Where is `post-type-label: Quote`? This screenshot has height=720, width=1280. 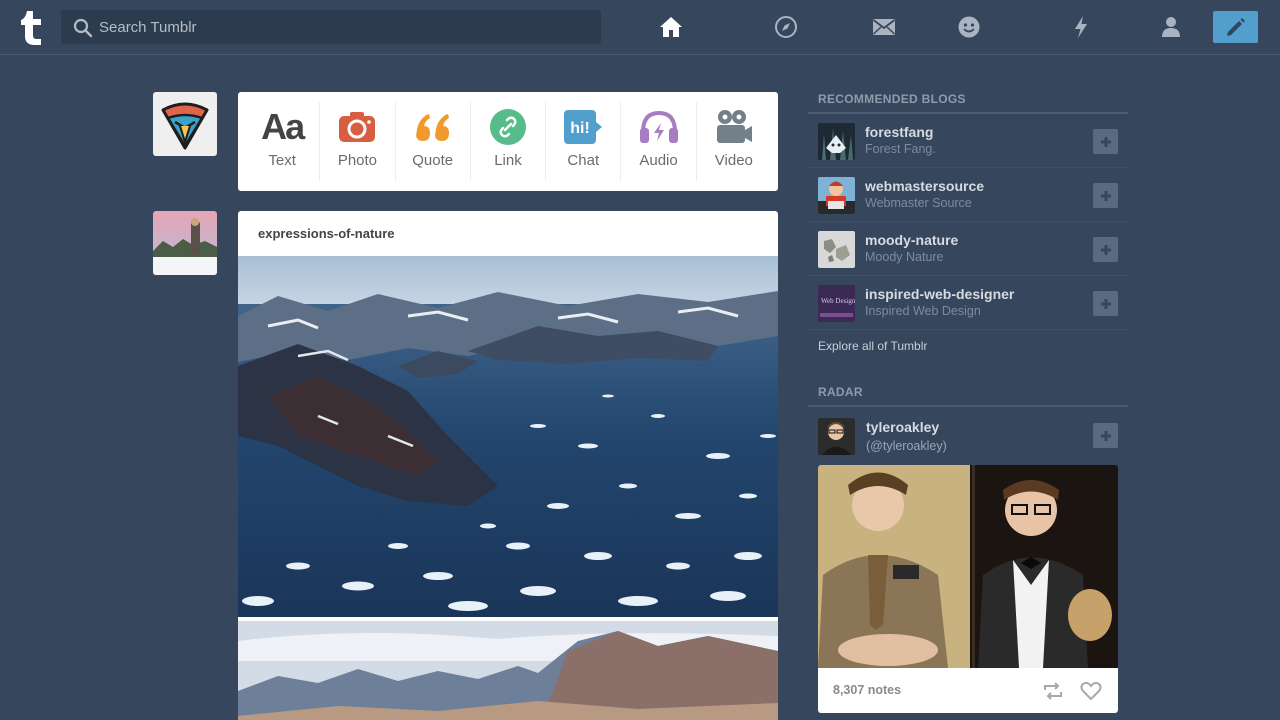
post-type-label: Quote is located at coordinates (433, 160).